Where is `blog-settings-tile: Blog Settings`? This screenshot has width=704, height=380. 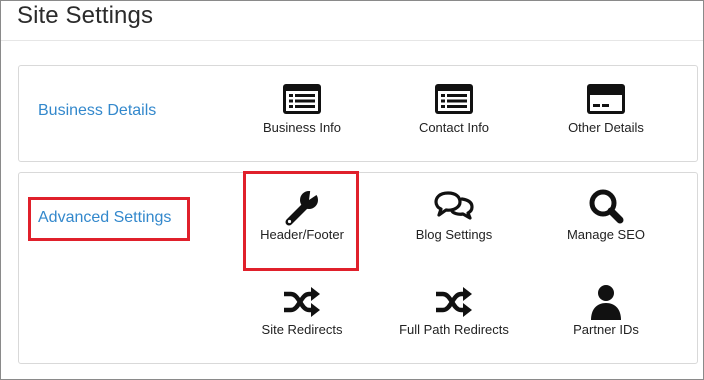
blog-settings-tile: Blog Settings is located at coordinates (454, 214).